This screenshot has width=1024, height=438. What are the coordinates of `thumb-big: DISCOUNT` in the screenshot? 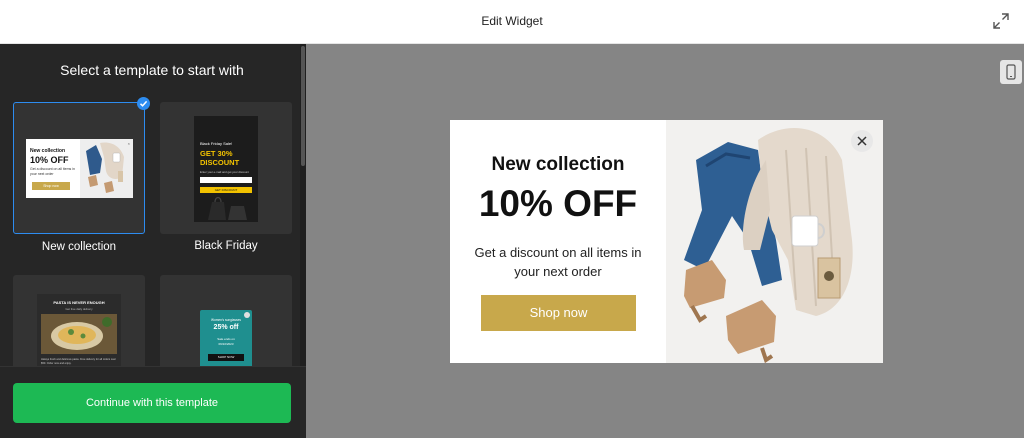 It's located at (220, 162).